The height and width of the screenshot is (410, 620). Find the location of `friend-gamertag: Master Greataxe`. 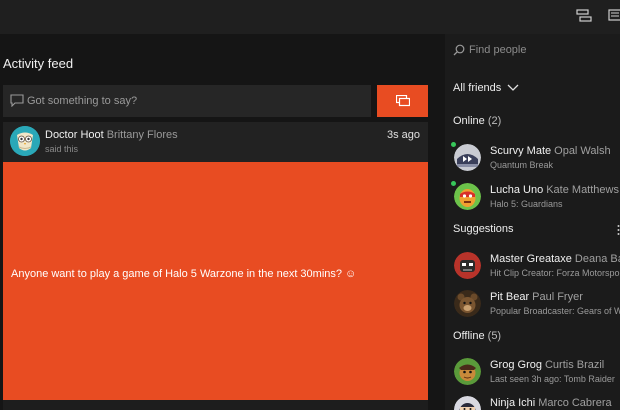

friend-gamertag: Master Greataxe is located at coordinates (531, 259).